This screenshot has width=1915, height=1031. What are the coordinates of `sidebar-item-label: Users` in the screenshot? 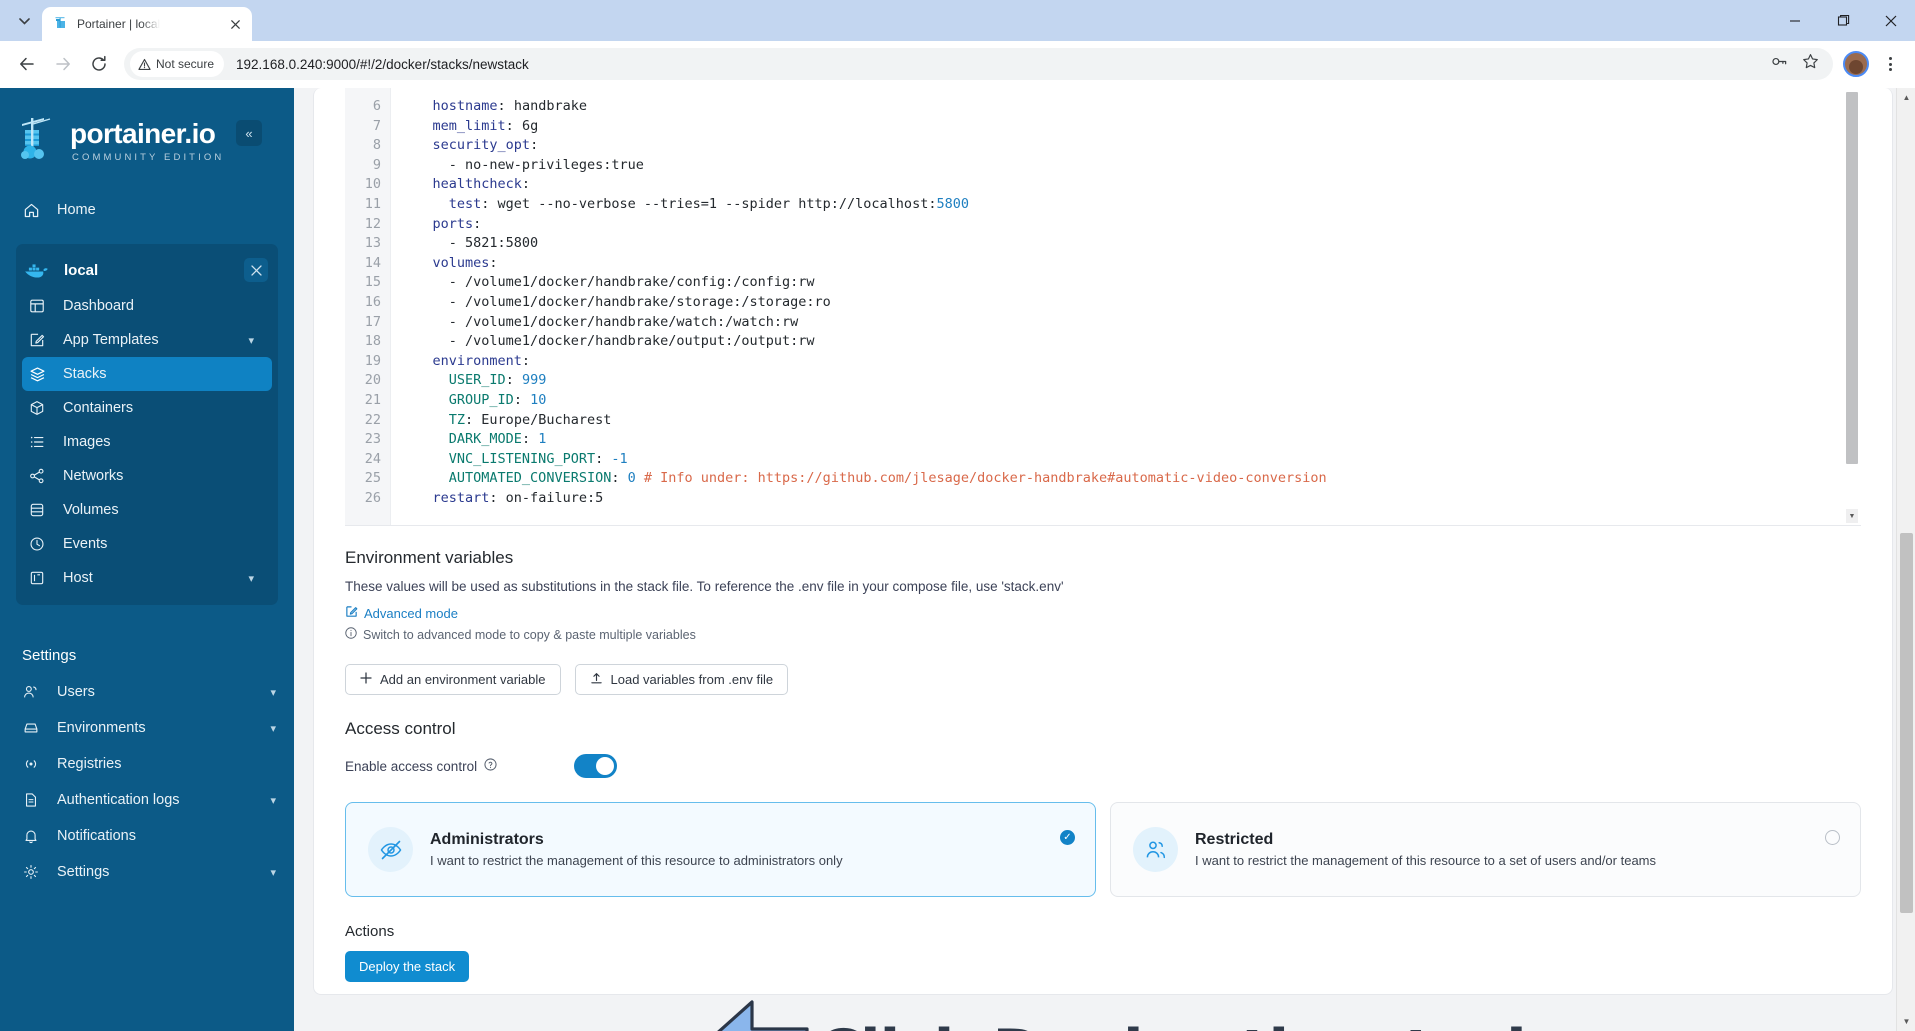 It's located at (76, 692).